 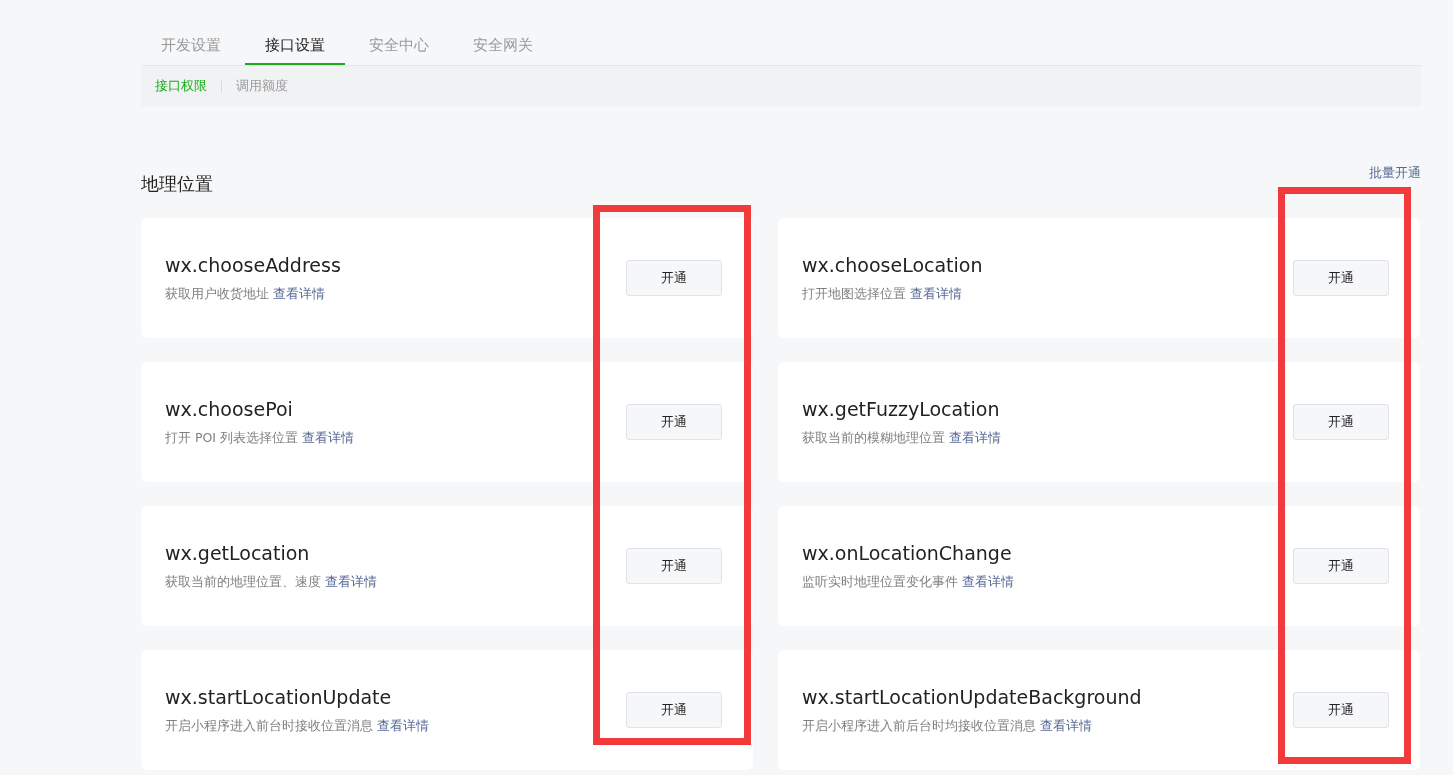 What do you see at coordinates (908, 582) in the screenshot?
I see `api-description: 监听实时地理位置变化事件 查看详情` at bounding box center [908, 582].